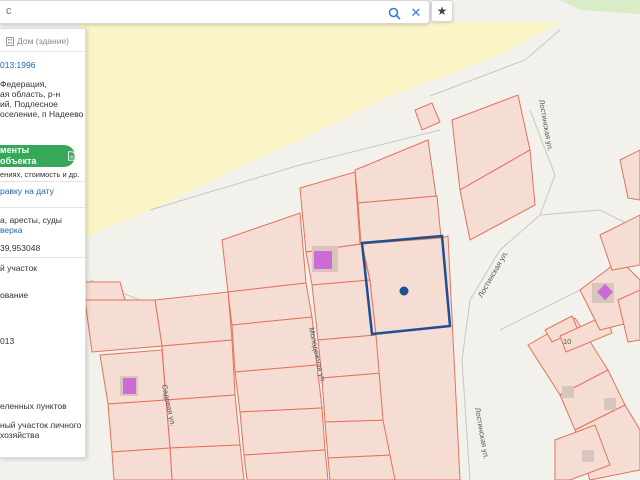 The height and width of the screenshot is (480, 640). What do you see at coordinates (18, 155) in the screenshot?
I see `documents-button-label: менты объекта` at bounding box center [18, 155].